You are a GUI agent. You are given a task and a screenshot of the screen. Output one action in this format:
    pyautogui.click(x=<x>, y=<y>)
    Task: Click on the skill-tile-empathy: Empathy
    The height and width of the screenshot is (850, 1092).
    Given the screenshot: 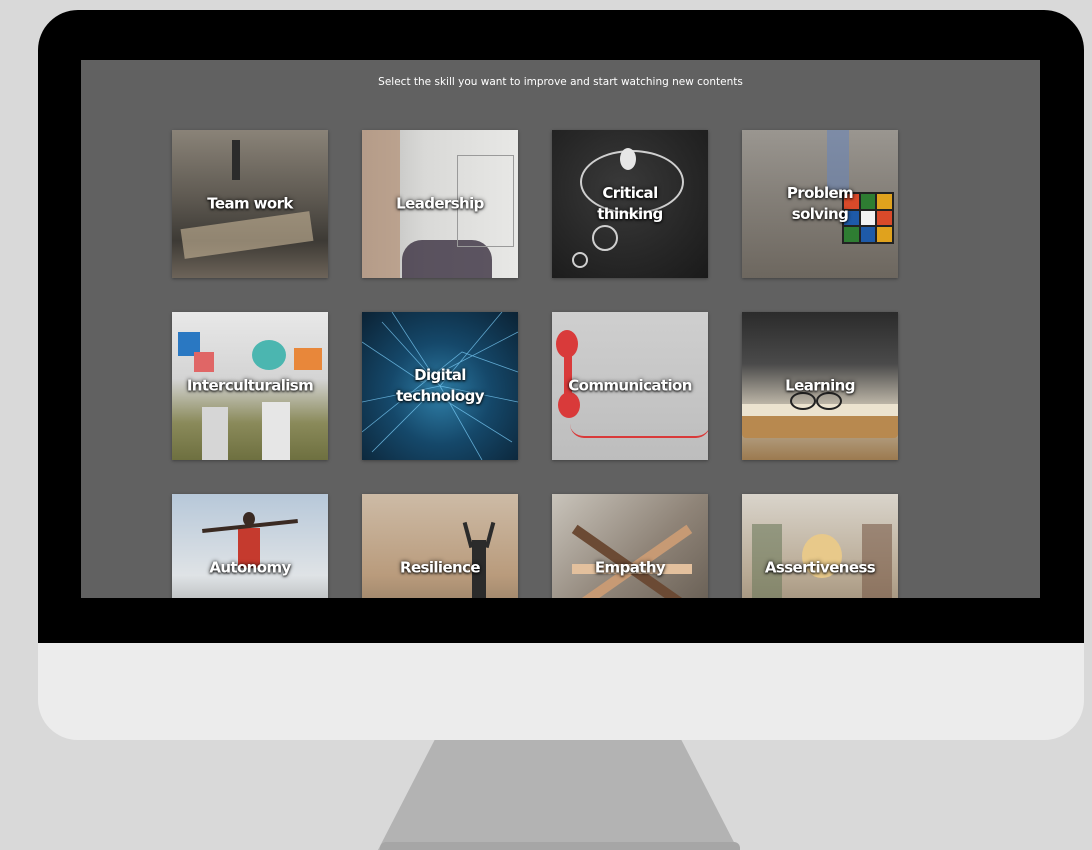 What is the action you would take?
    pyautogui.click(x=630, y=546)
    